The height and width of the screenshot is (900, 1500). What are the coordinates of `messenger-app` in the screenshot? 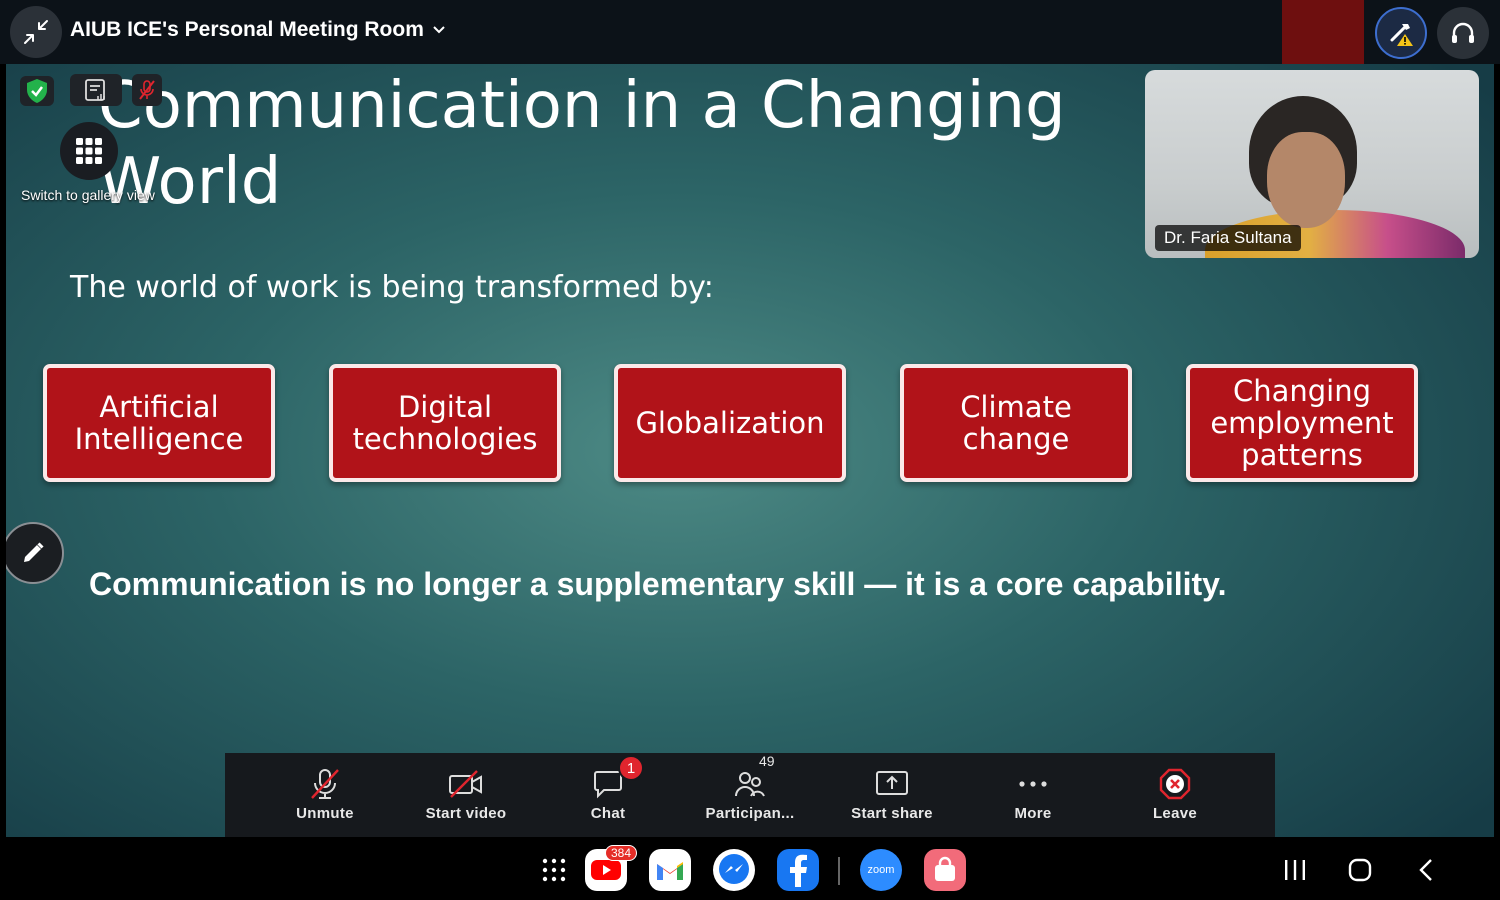 It's located at (734, 870).